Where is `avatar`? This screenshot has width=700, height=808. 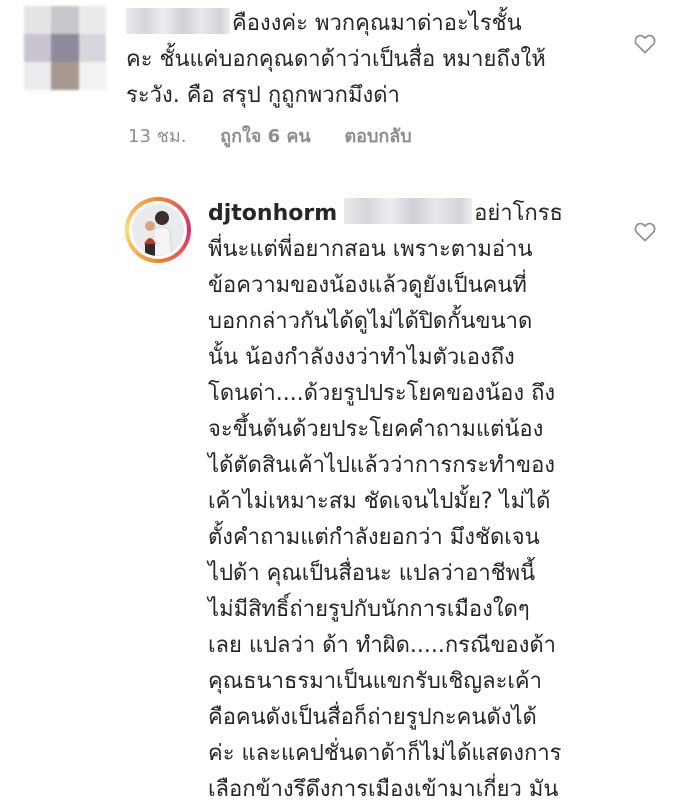 avatar is located at coordinates (158, 230).